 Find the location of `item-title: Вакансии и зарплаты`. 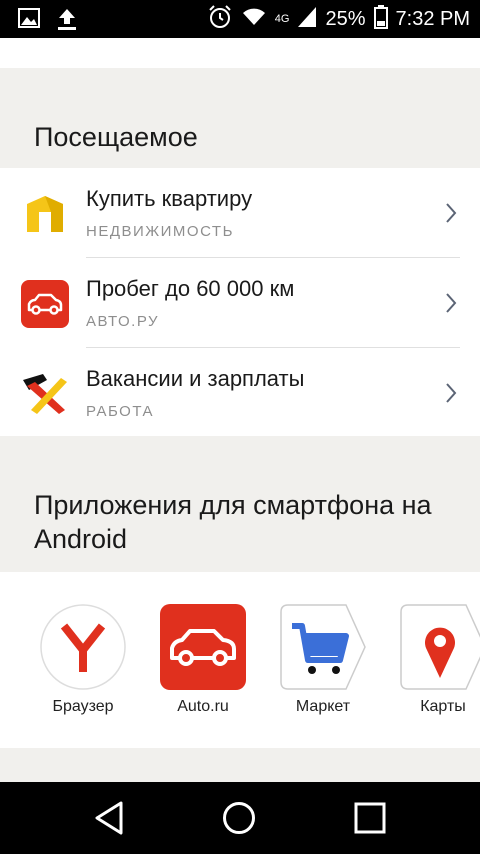

item-title: Вакансии и зарплаты is located at coordinates (195, 378).